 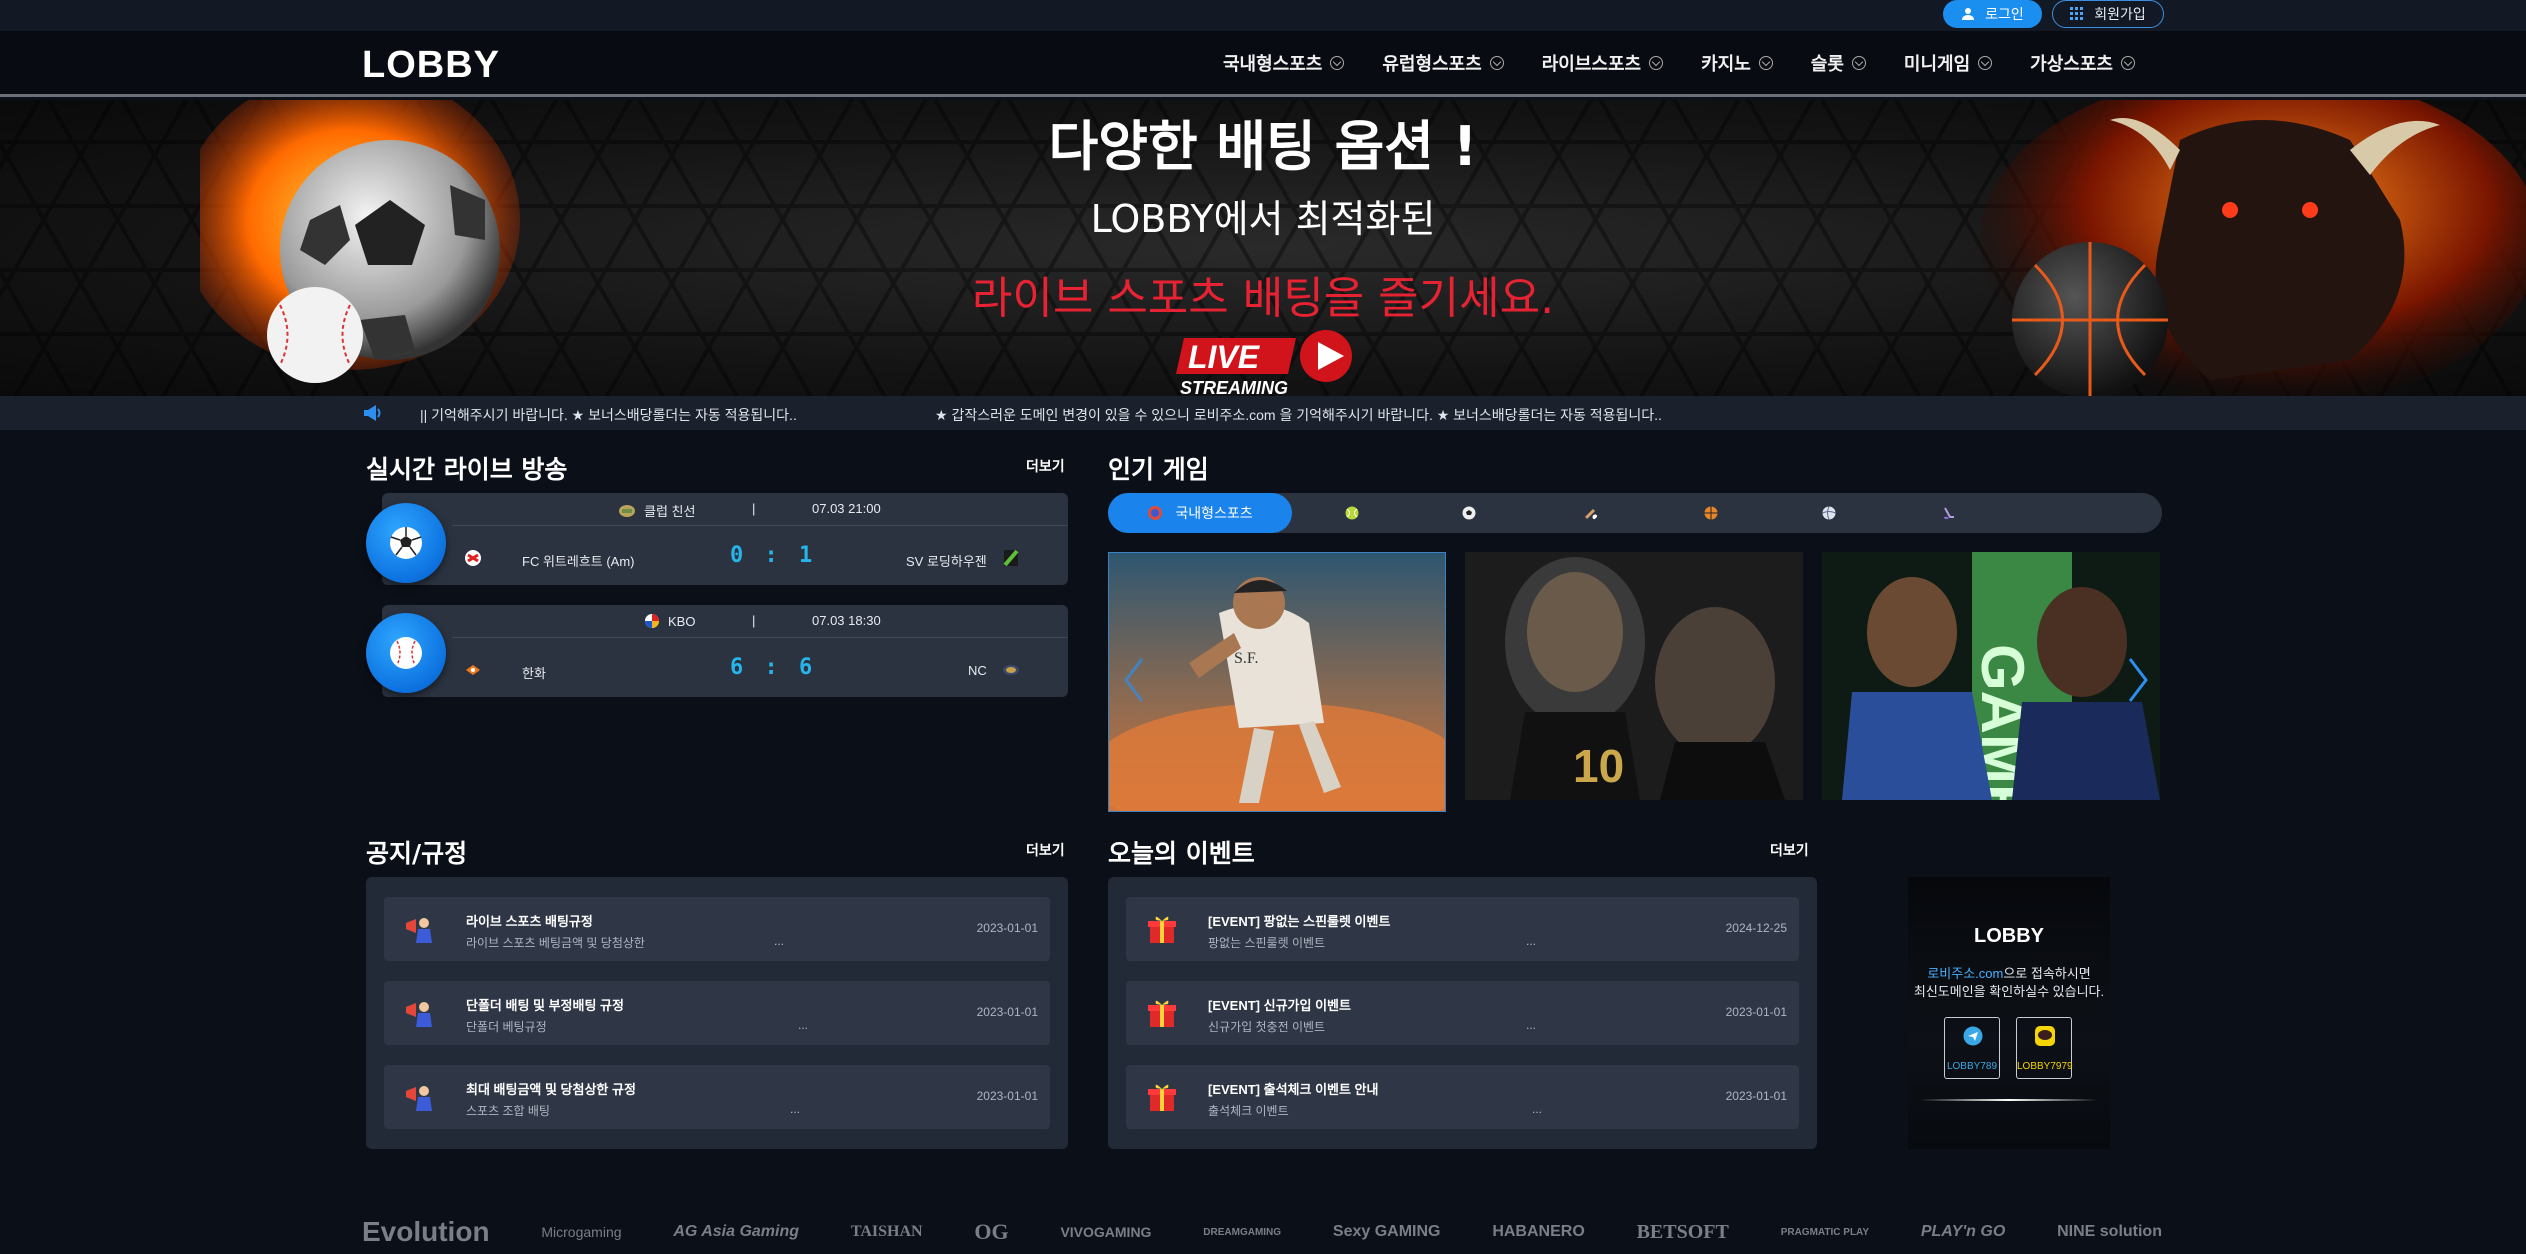 I want to click on main-nav: 국내형스포츠 유럽형스포츠 라이브스포츠 카지노 슬롯 미니게임 가상스포츠, so click(x=1679, y=63).